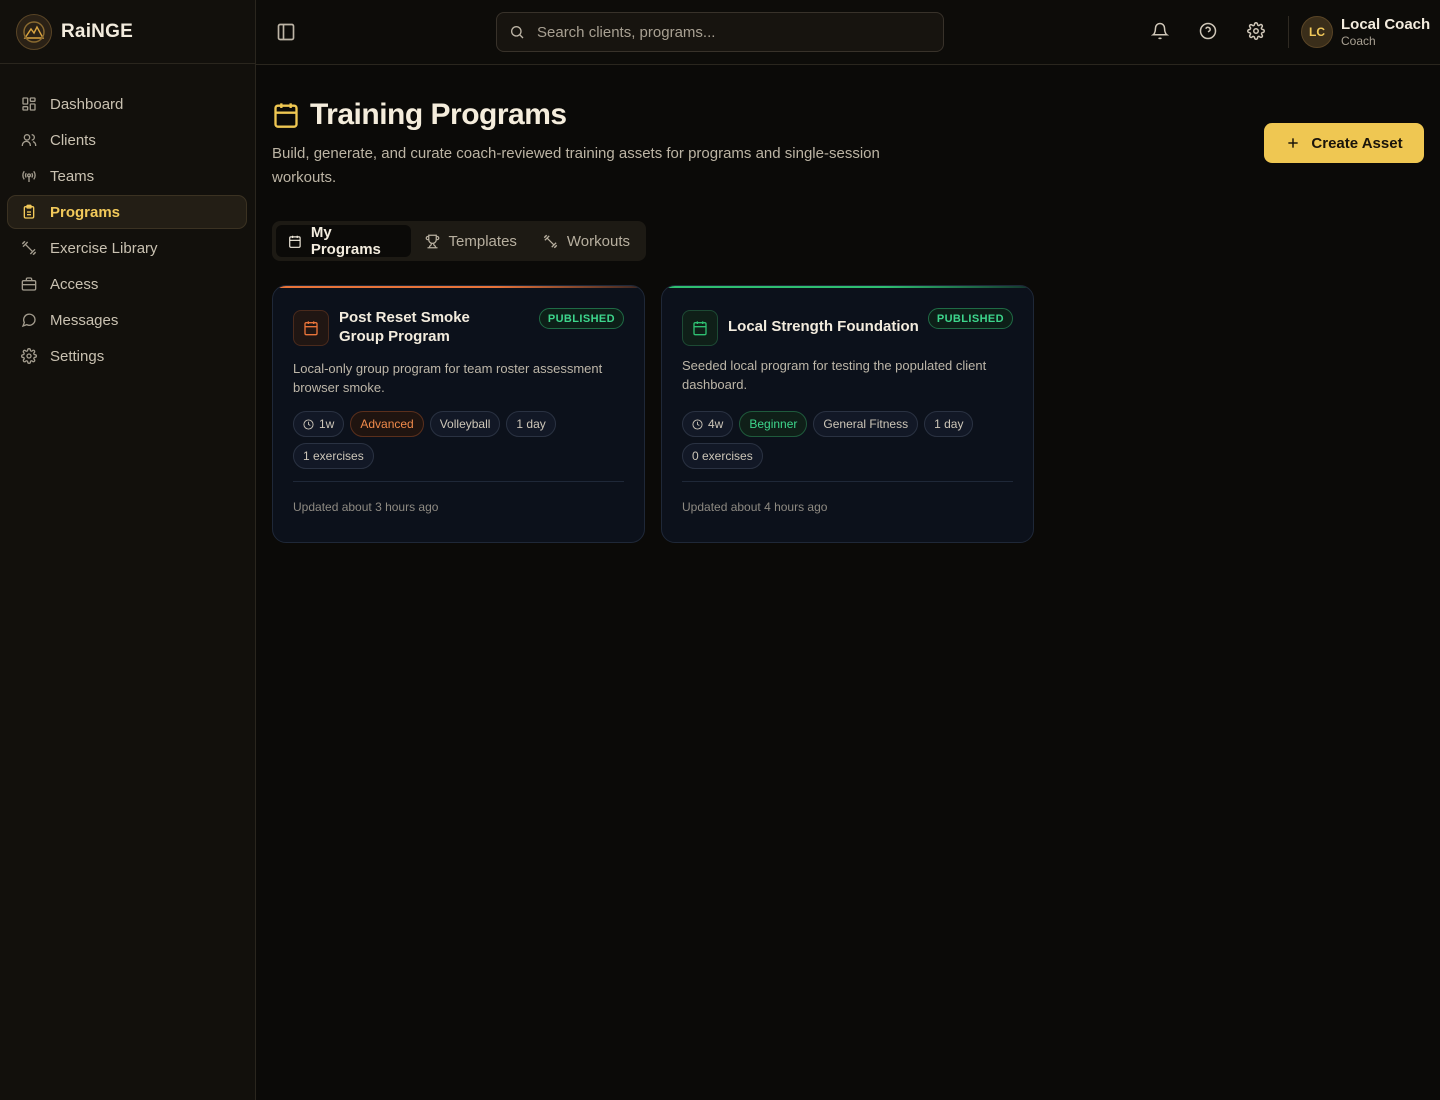 The width and height of the screenshot is (1440, 1100). What do you see at coordinates (727, 32) in the screenshot?
I see `search-input` at bounding box center [727, 32].